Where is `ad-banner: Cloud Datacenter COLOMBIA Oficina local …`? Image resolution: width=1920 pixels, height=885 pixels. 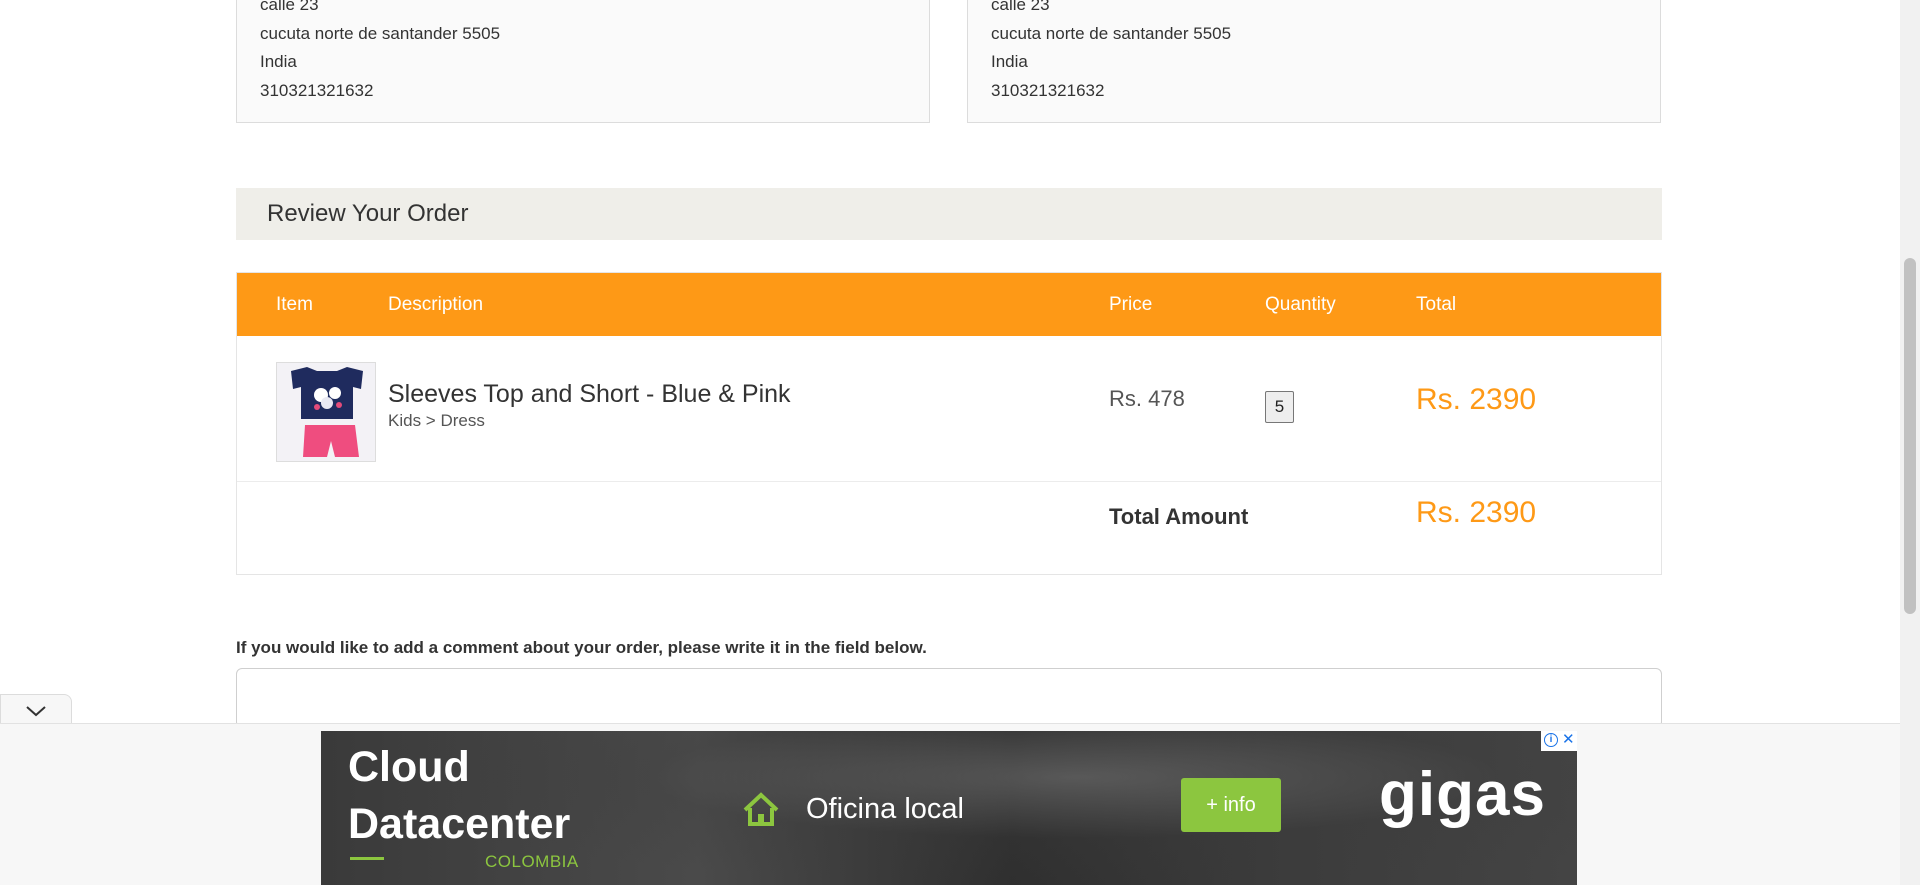 ad-banner: Cloud Datacenter COLOMBIA Oficina local … is located at coordinates (949, 808).